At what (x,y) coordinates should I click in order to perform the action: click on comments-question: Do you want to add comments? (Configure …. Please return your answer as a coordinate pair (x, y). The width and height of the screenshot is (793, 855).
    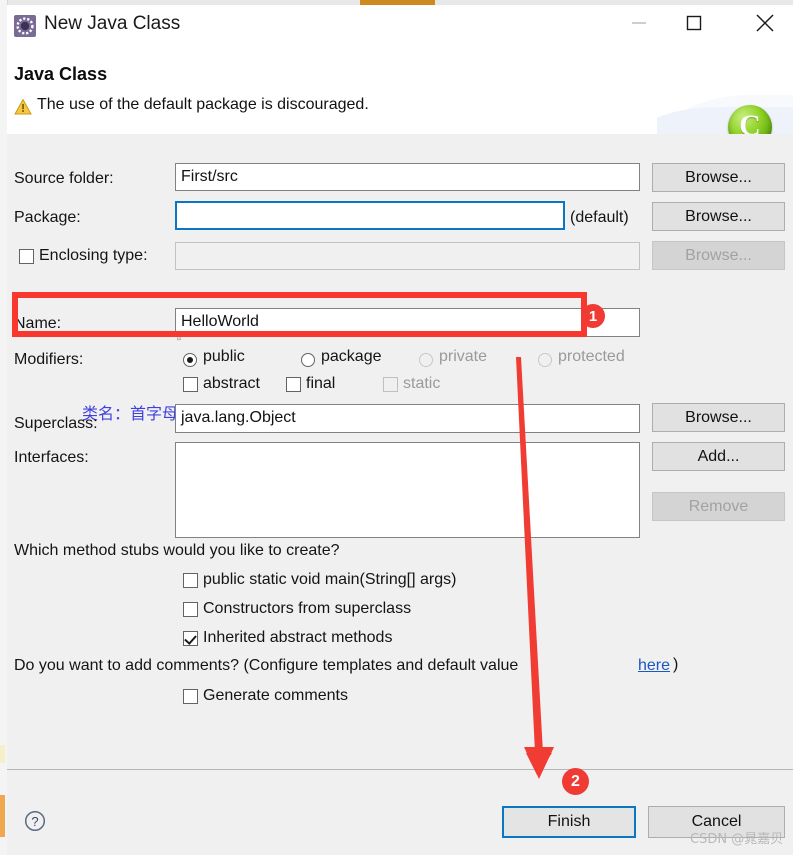
    Looking at the image, I should click on (266, 665).